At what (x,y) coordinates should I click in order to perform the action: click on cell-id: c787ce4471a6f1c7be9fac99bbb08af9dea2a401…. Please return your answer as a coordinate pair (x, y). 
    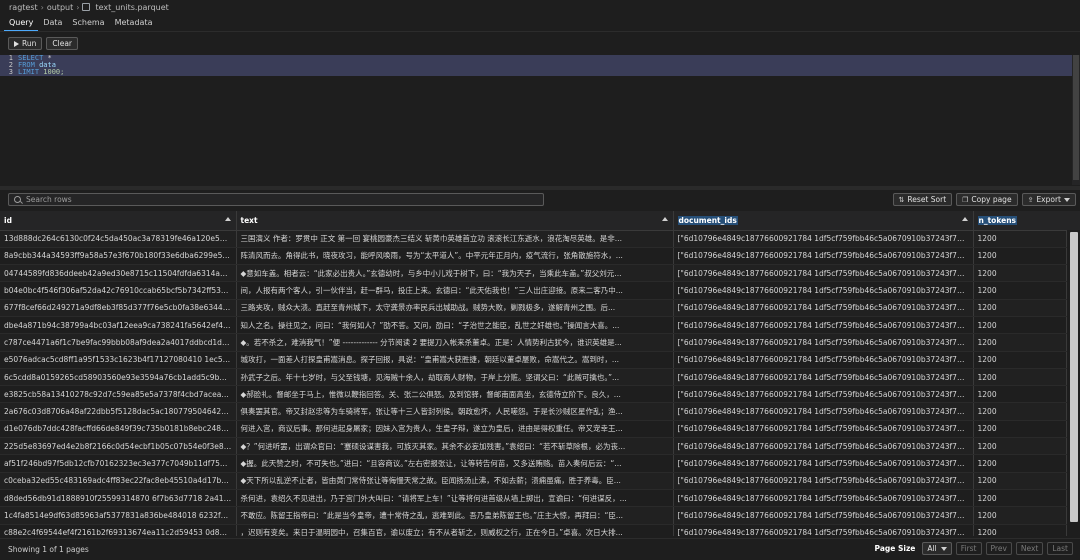
    Looking at the image, I should click on (118, 342).